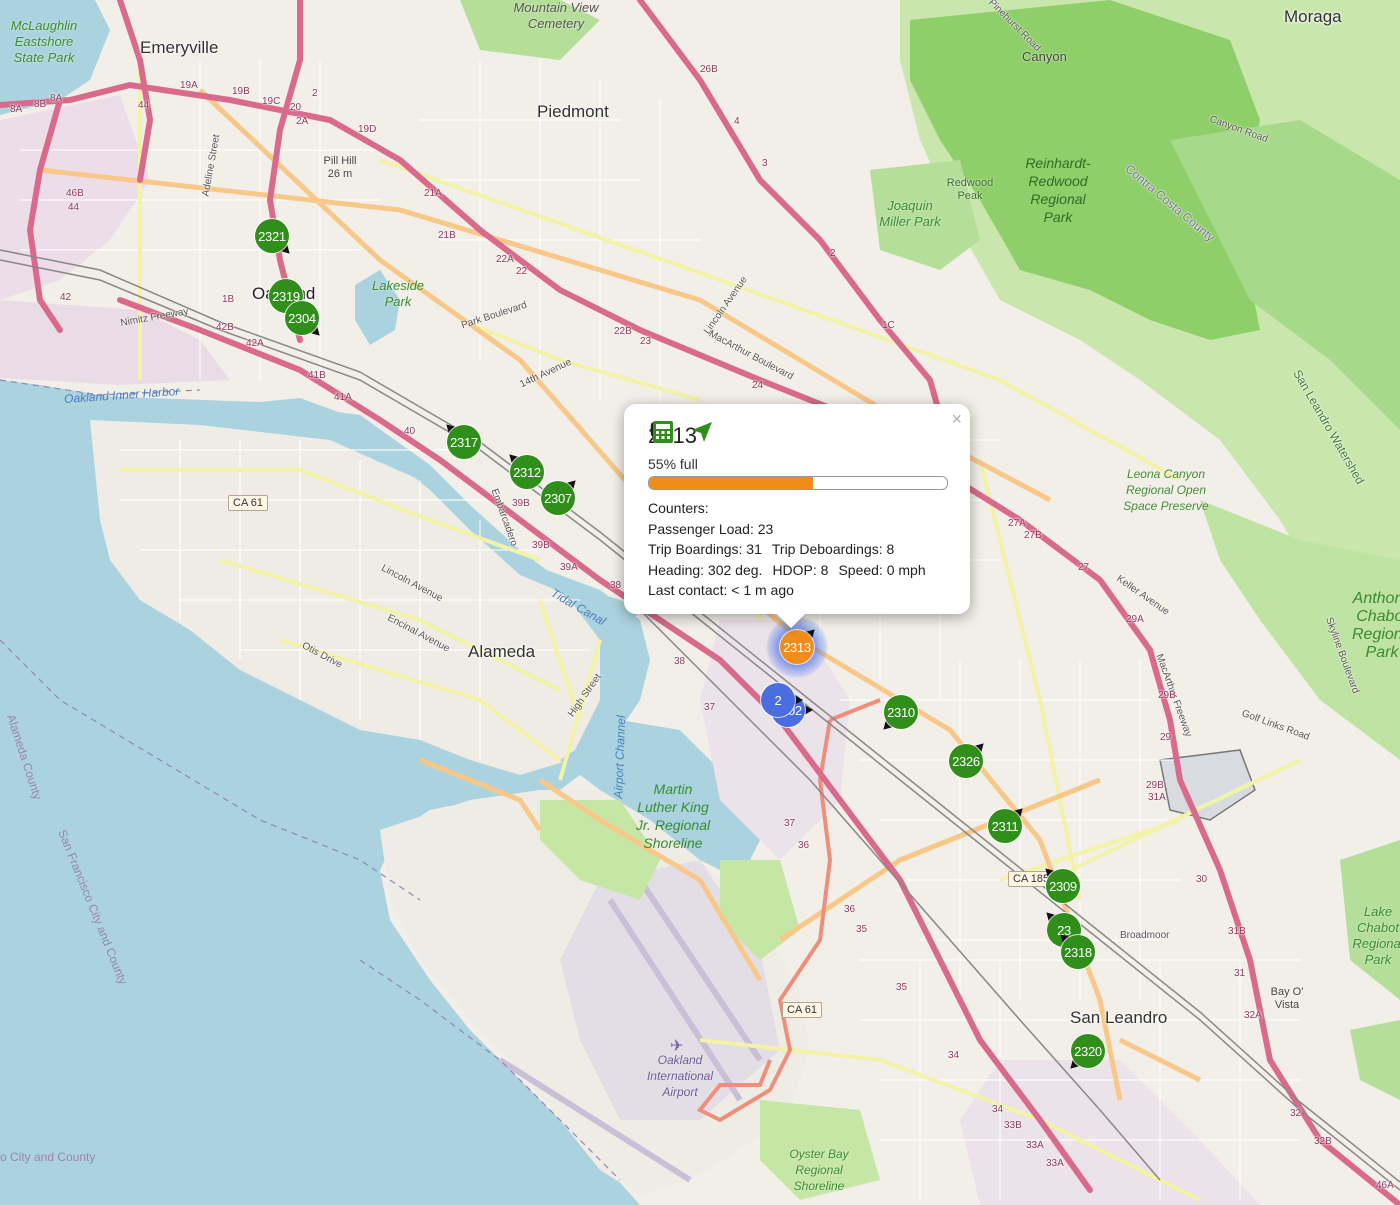  Describe the element at coordinates (464, 442) in the screenshot. I see `vehicle-id-label: 2317` at that location.